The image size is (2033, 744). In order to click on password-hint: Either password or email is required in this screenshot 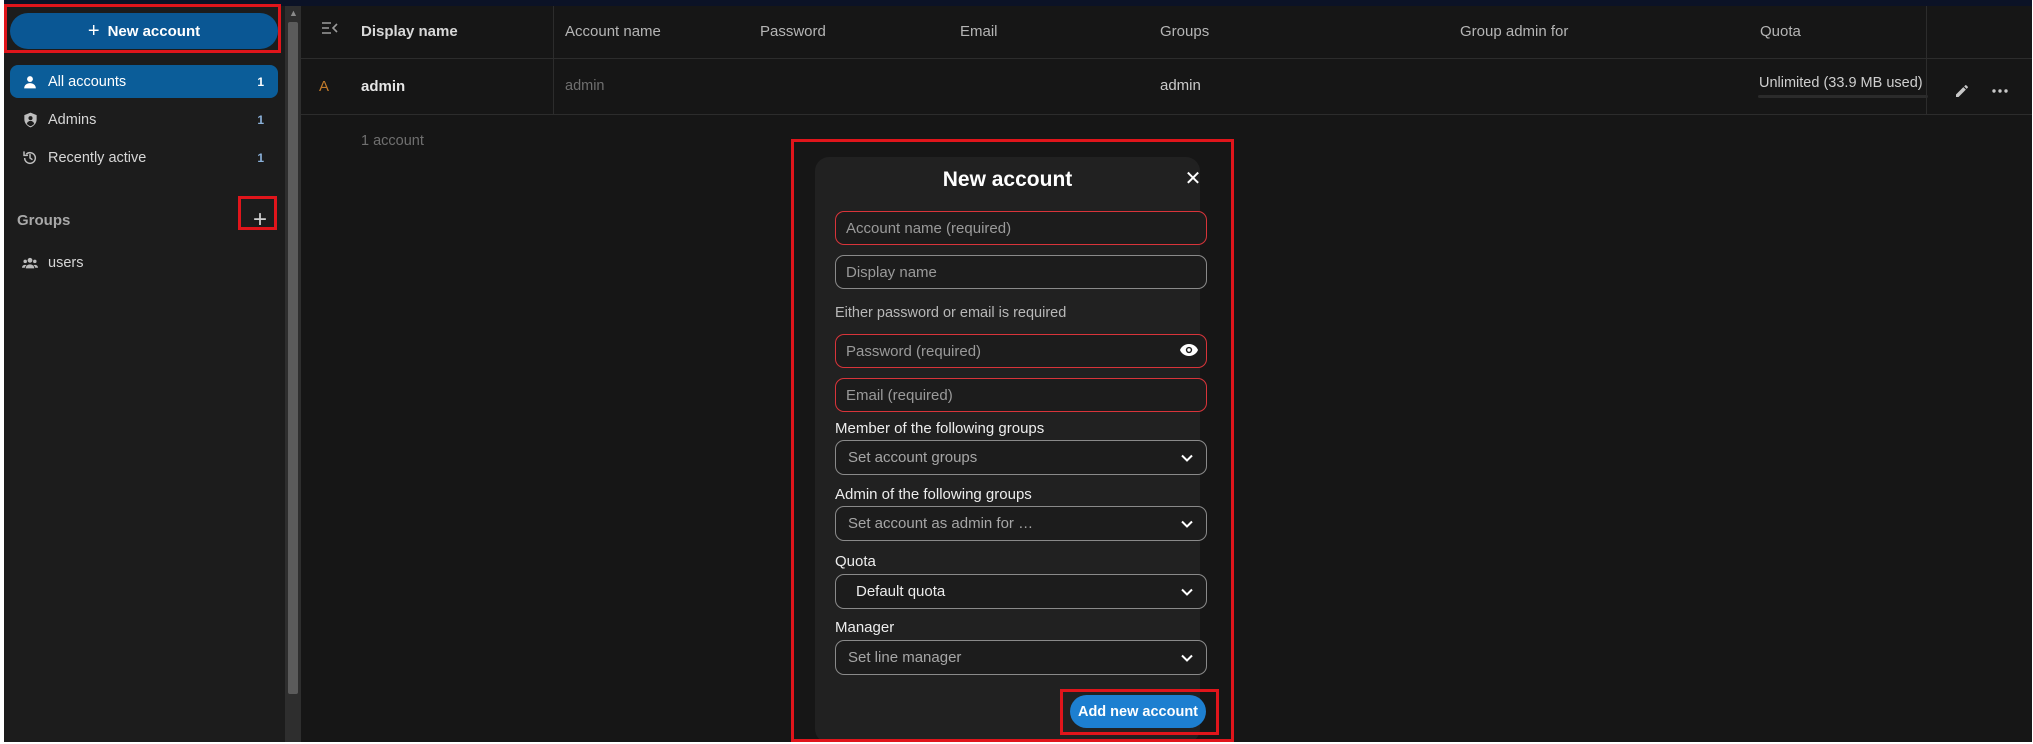, I will do `click(951, 313)`.